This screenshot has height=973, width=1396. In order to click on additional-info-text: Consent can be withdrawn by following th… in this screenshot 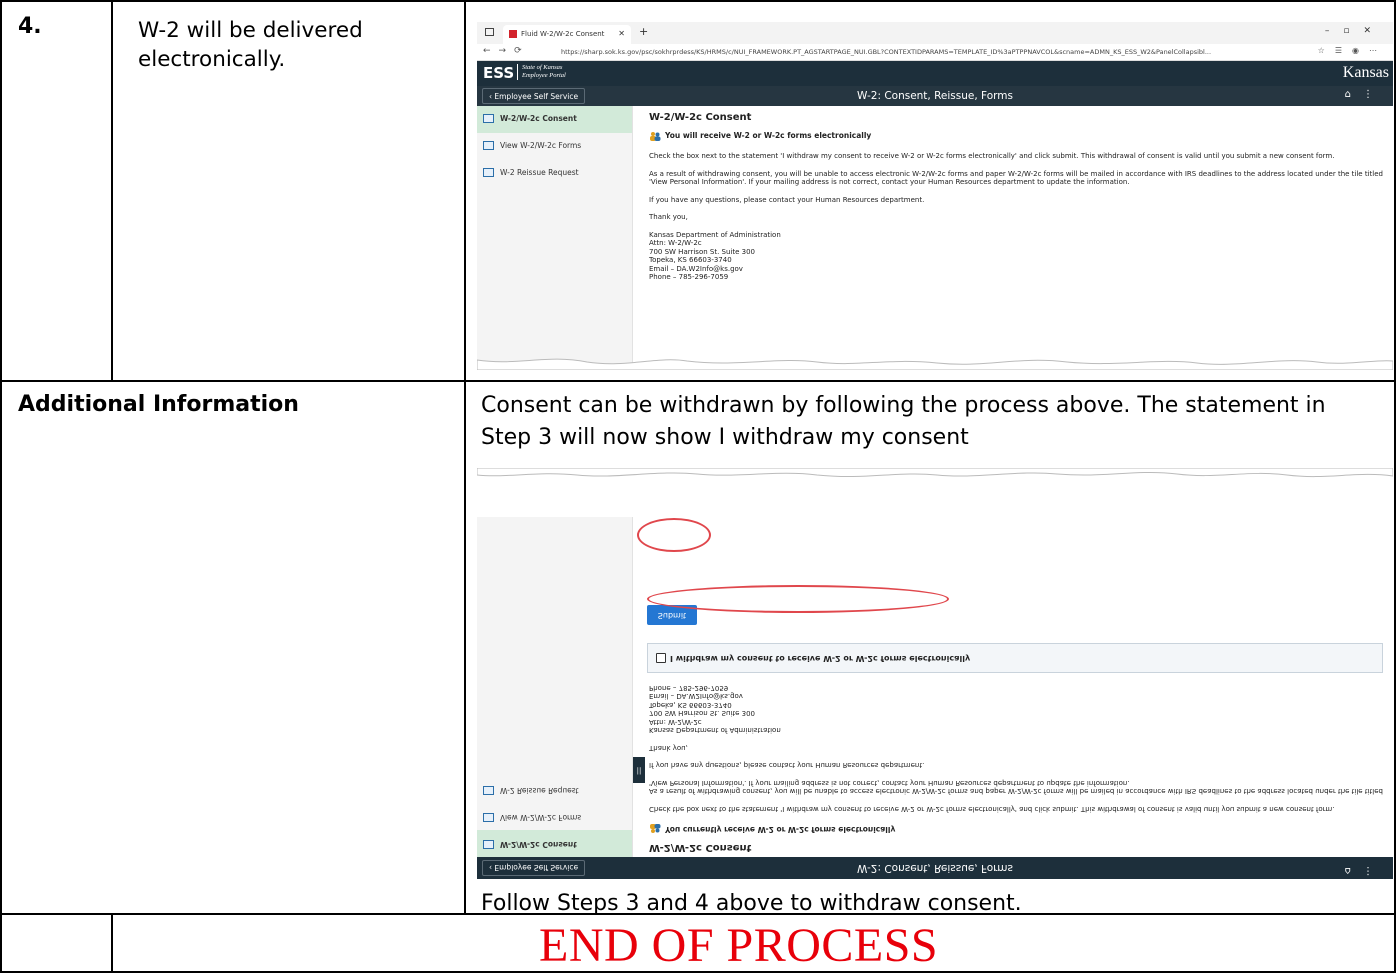, I will do `click(903, 421)`.